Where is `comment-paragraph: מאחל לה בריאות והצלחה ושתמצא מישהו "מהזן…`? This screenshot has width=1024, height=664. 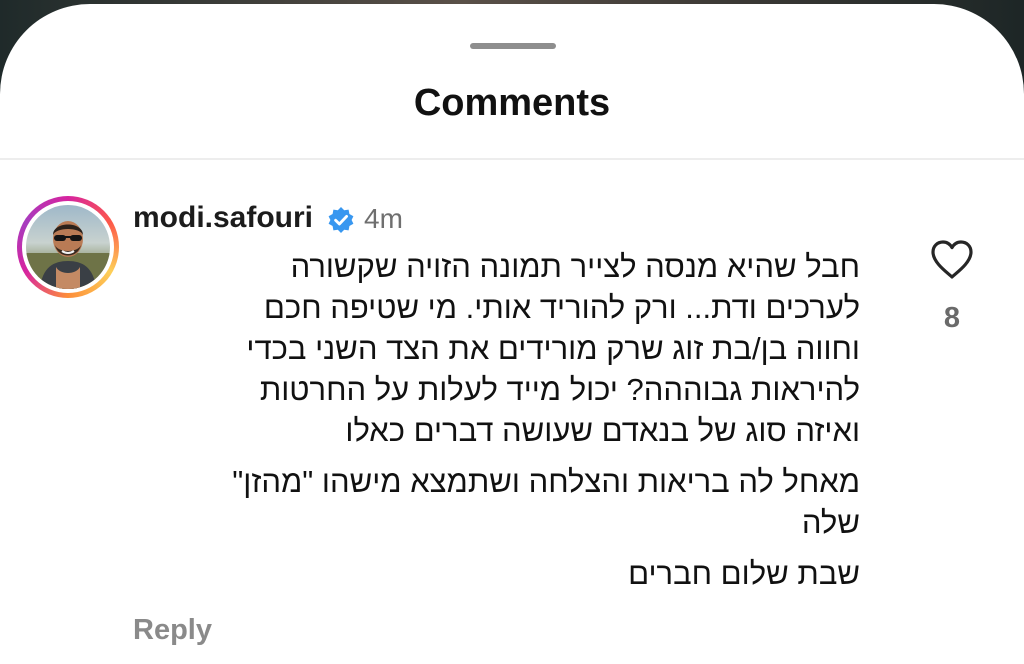 comment-paragraph: מאחל לה בריאות והצלחה ושתמצא מישהו "מהזן… is located at coordinates (494, 502).